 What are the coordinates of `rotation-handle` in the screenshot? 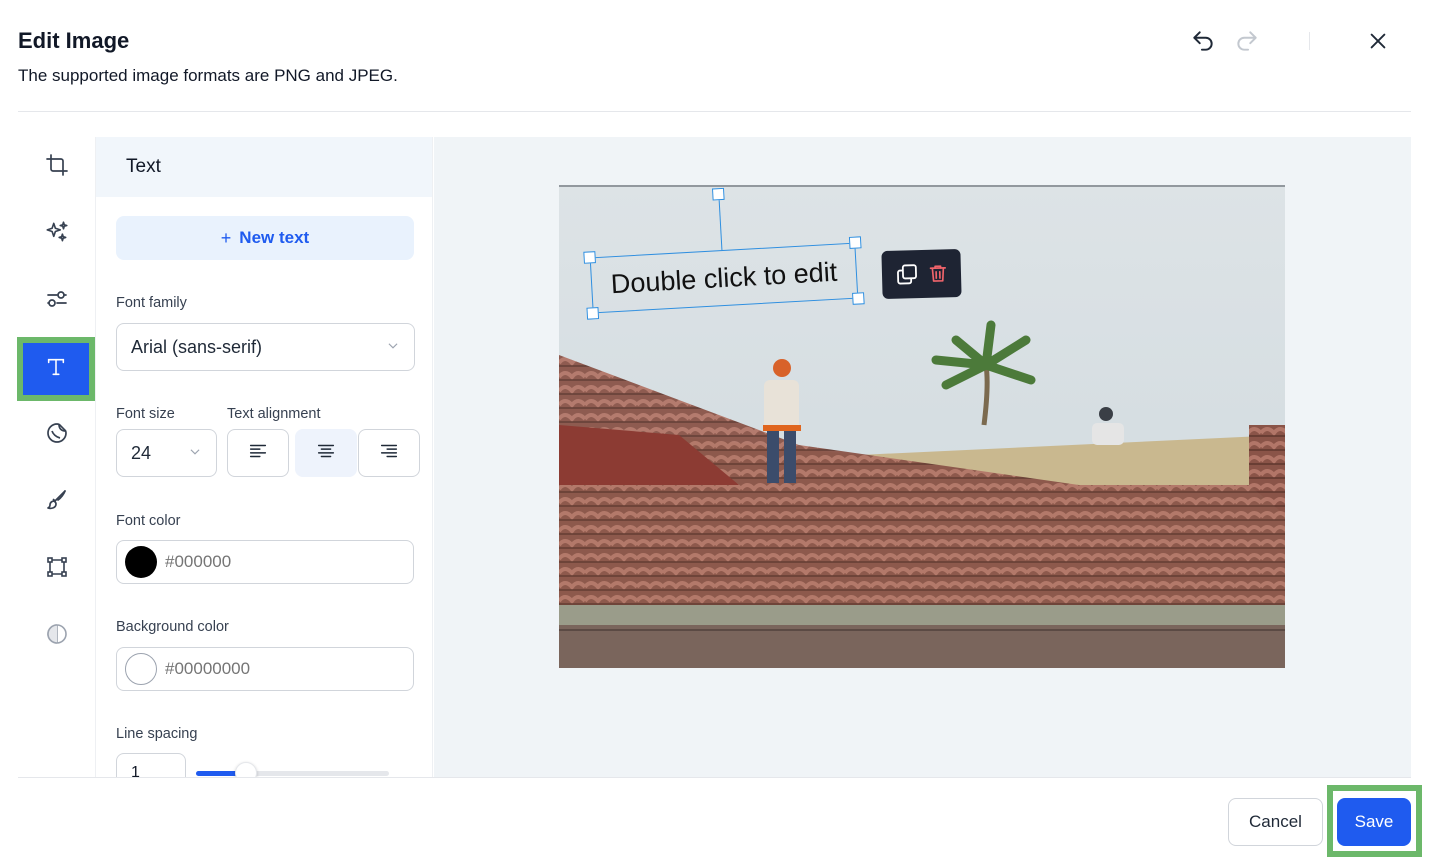 It's located at (718, 194).